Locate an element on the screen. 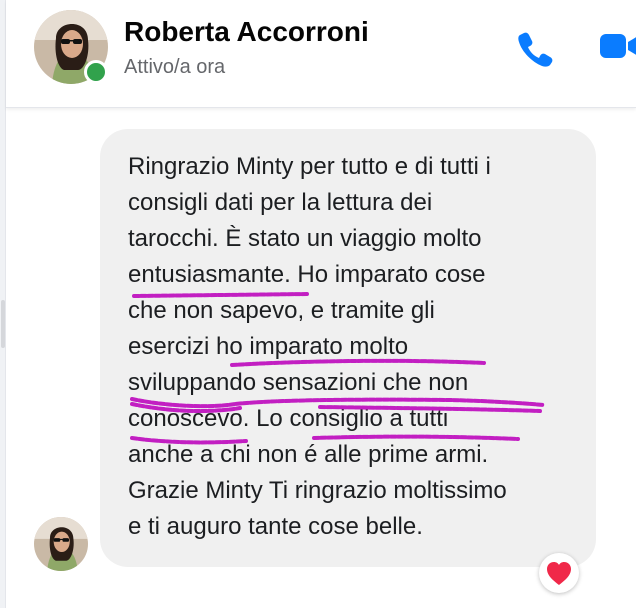  message-line: tarocchi. È stato un viaggio molto is located at coordinates (305, 238).